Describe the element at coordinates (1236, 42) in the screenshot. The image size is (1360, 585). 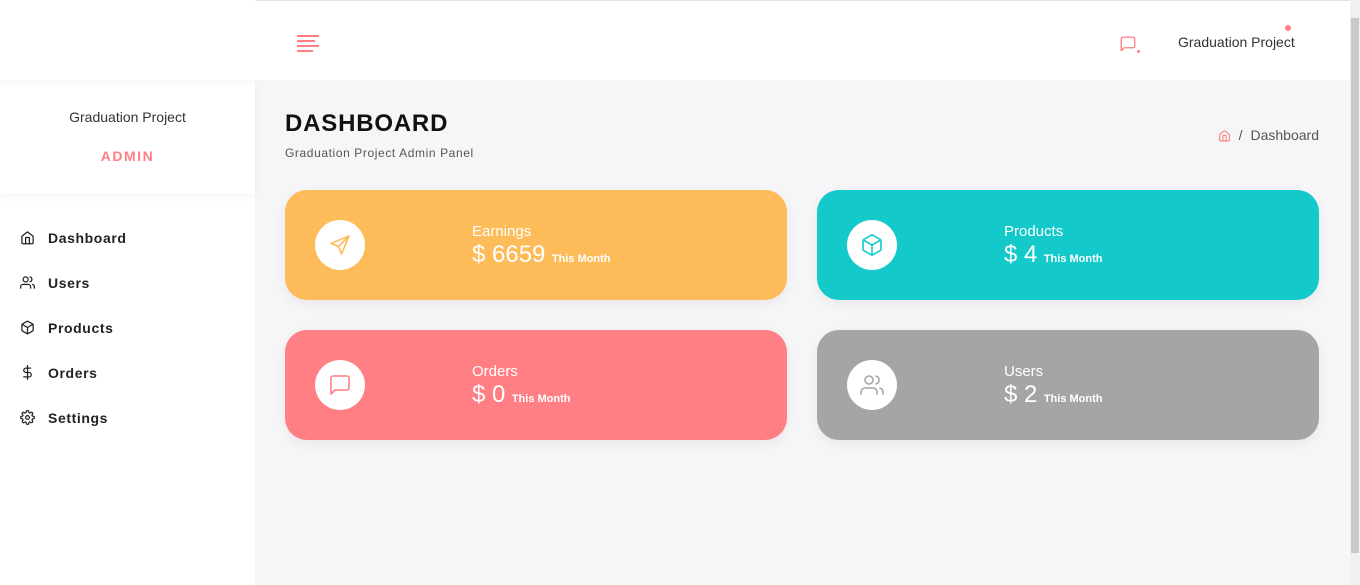
I see `header-user-name: Graduation Project` at that location.